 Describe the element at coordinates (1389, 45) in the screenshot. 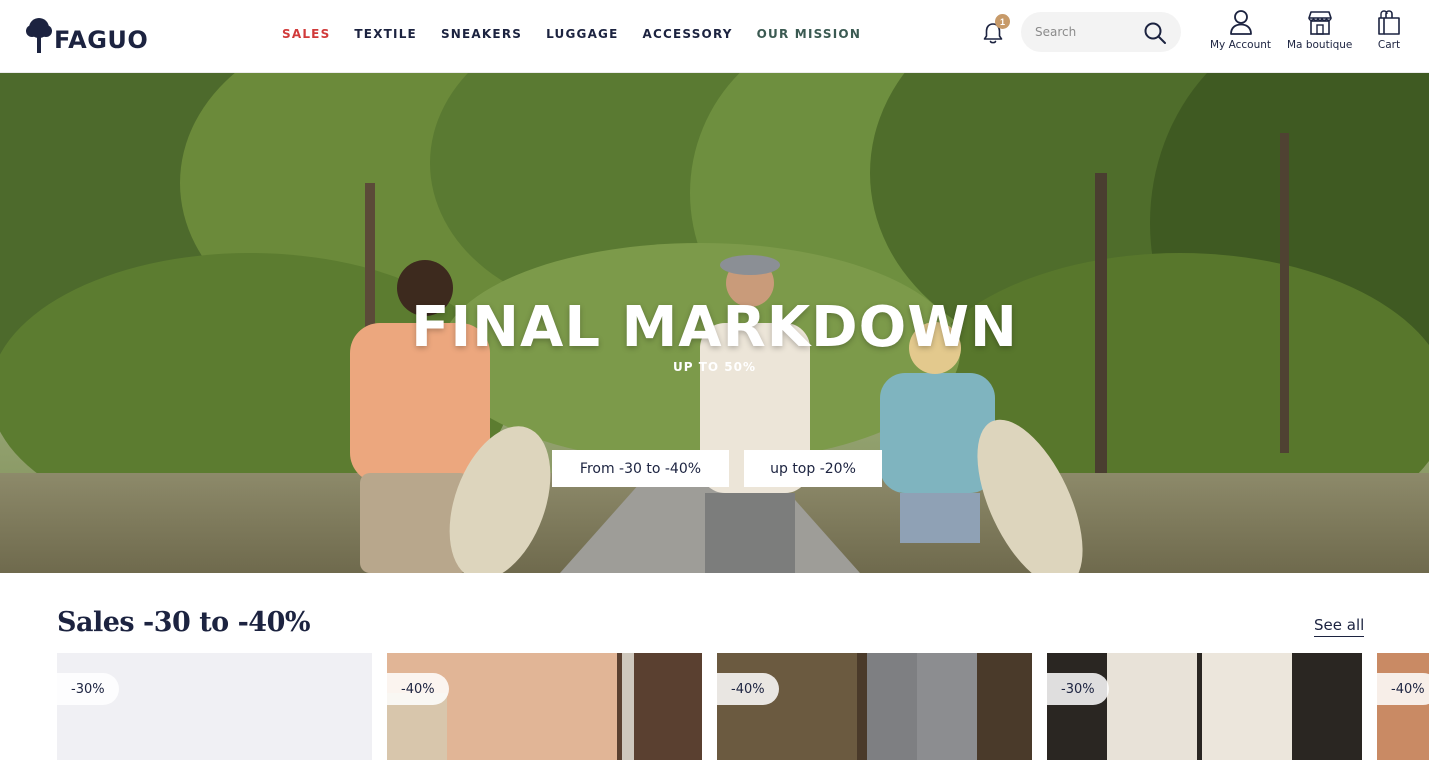

I see `cart-label: Cart` at that location.